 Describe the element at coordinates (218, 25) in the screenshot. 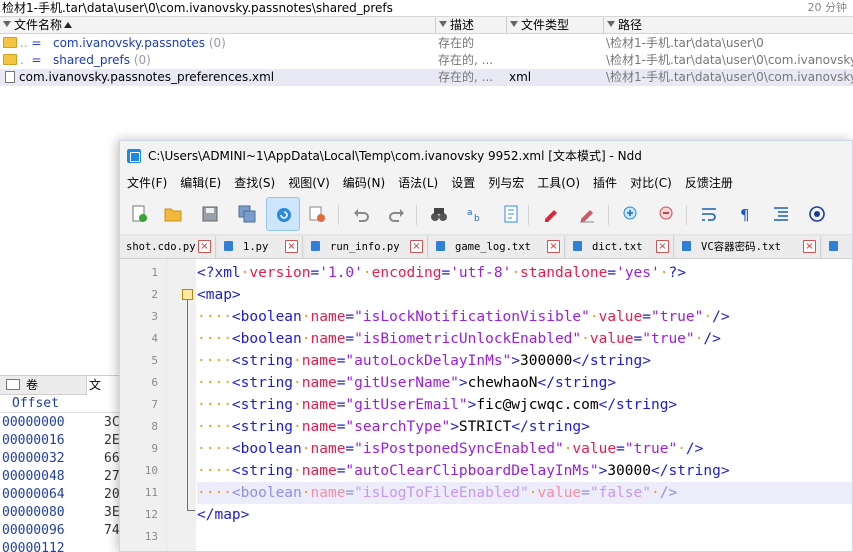

I see `column-name: 文件名称` at that location.